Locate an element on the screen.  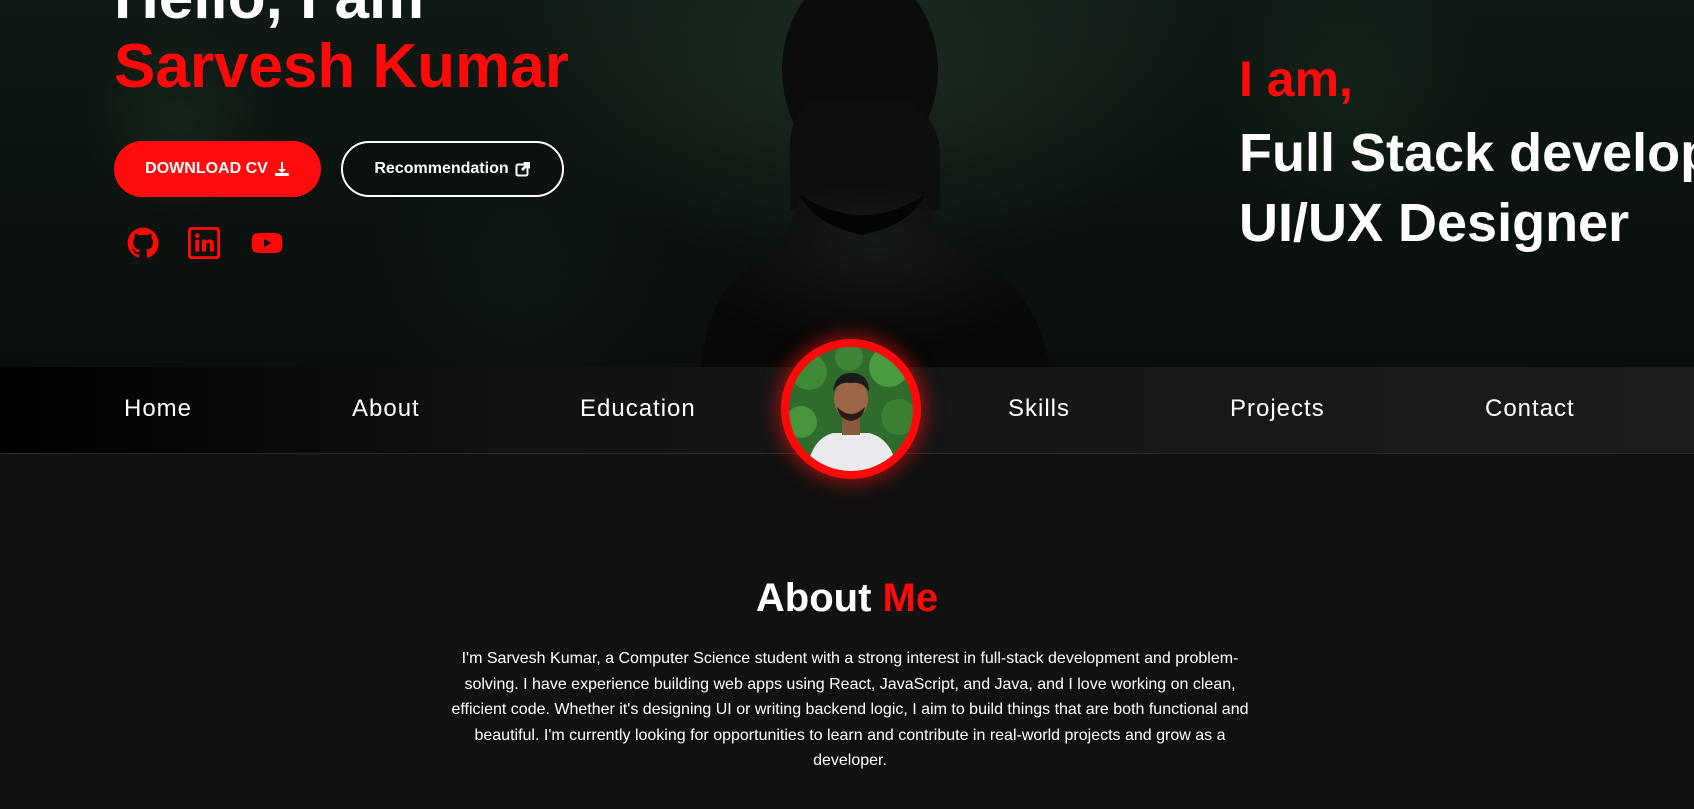
name-heading: Sarvesh Kumar is located at coordinates (341, 66).